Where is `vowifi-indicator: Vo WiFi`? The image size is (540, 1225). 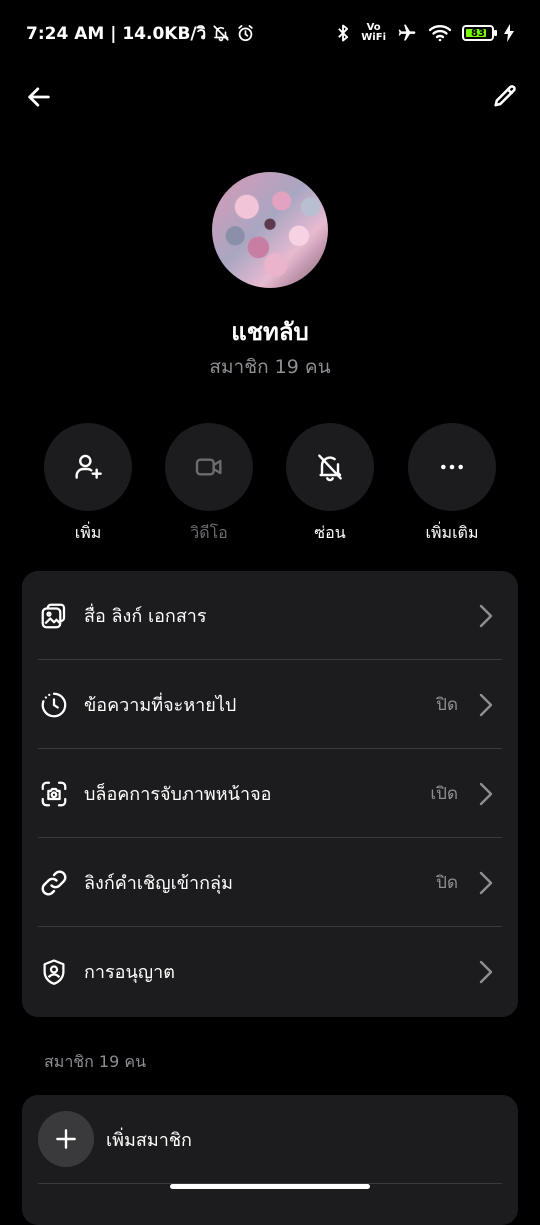 vowifi-indicator: Vo WiFi is located at coordinates (373, 33).